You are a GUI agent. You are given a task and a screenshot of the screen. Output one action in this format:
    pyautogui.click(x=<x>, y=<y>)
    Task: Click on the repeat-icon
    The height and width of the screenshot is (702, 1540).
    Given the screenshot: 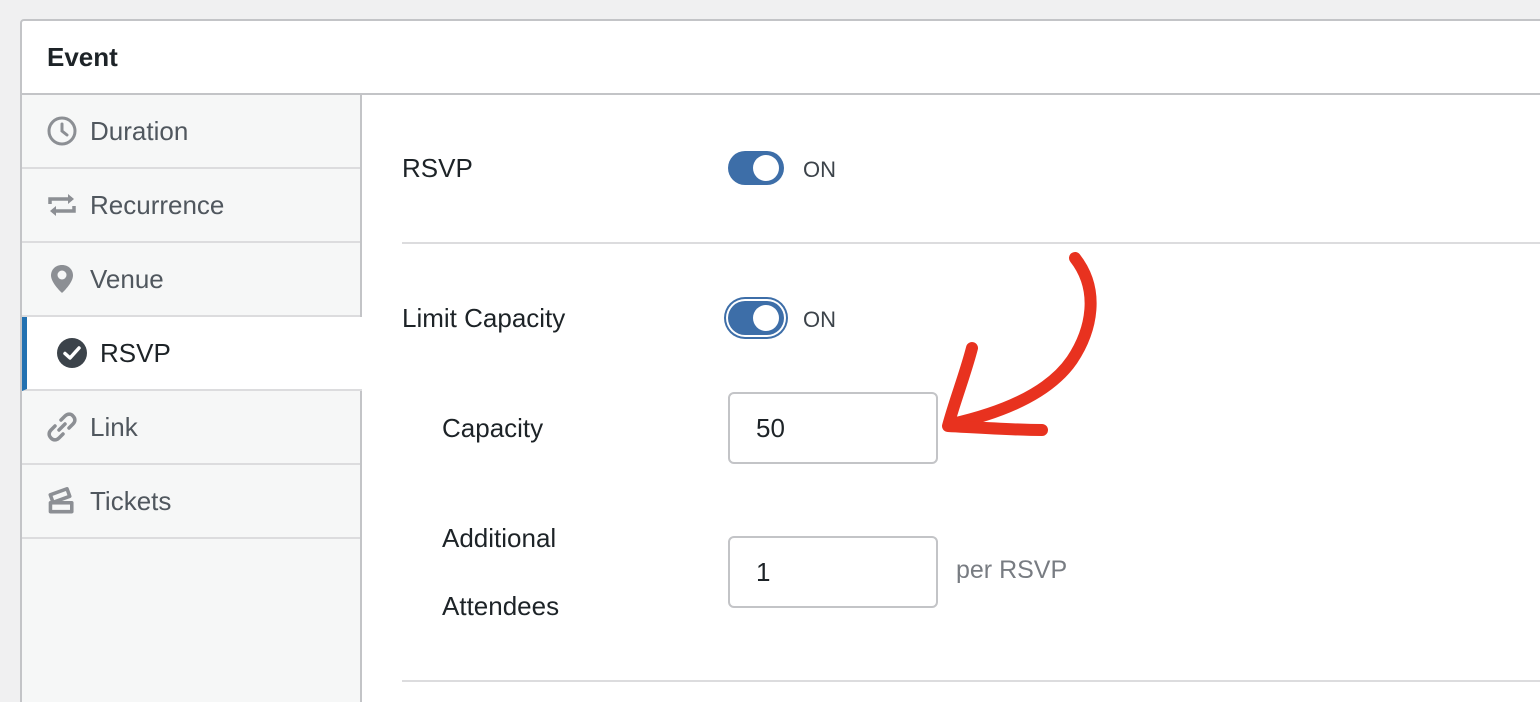 What is the action you would take?
    pyautogui.click(x=62, y=205)
    